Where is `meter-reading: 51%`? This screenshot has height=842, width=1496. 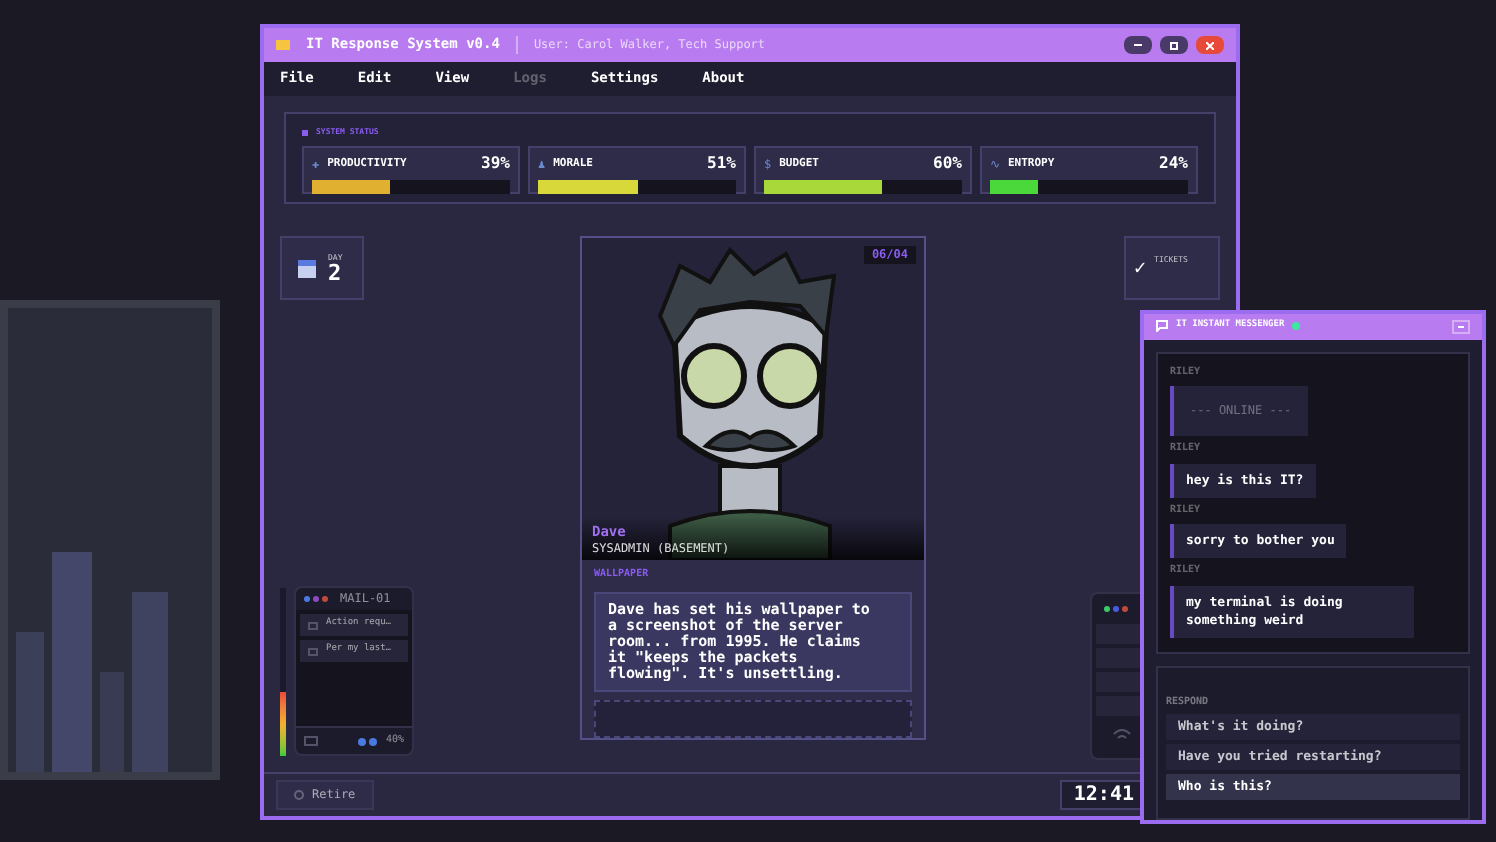 meter-reading: 51% is located at coordinates (721, 164).